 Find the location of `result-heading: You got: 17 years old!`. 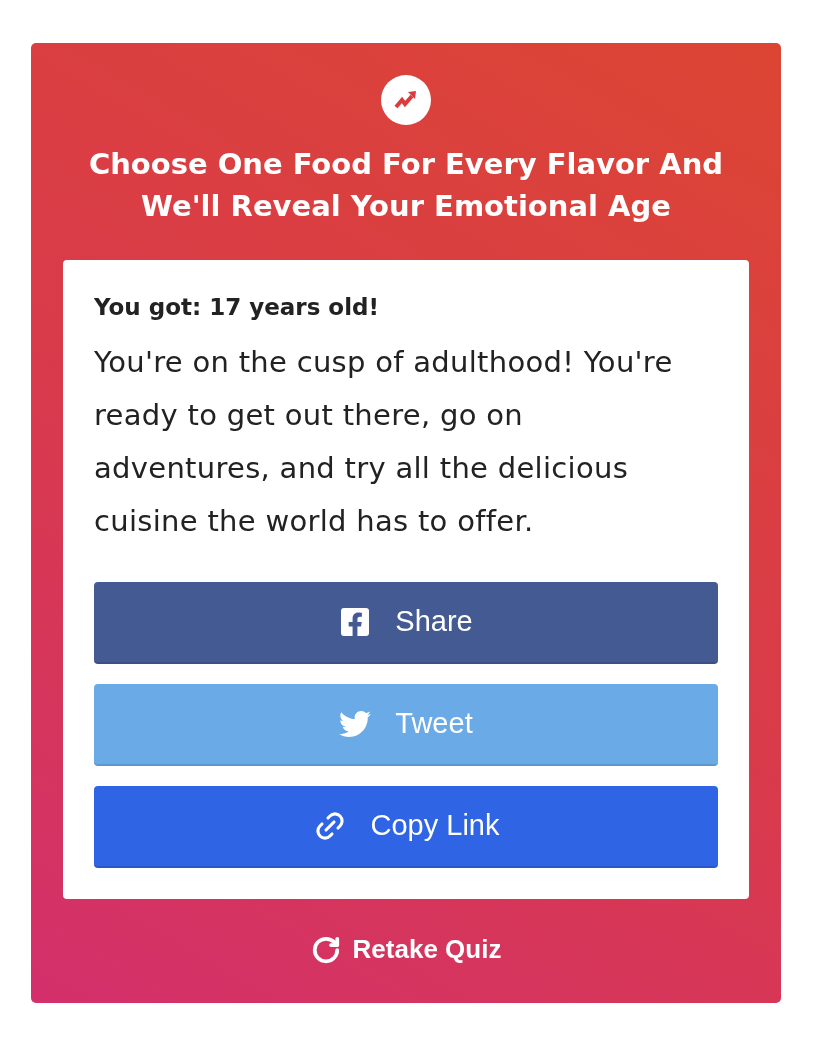

result-heading: You got: 17 years old! is located at coordinates (237, 307).